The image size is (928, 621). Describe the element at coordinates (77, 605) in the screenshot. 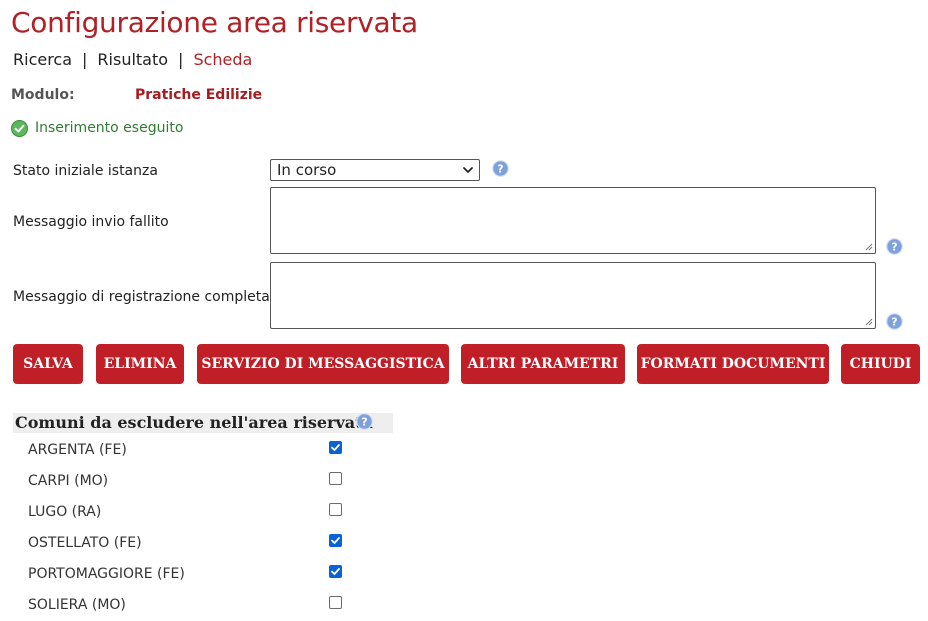

I see `comune-label: SOLIERA (MO)` at that location.